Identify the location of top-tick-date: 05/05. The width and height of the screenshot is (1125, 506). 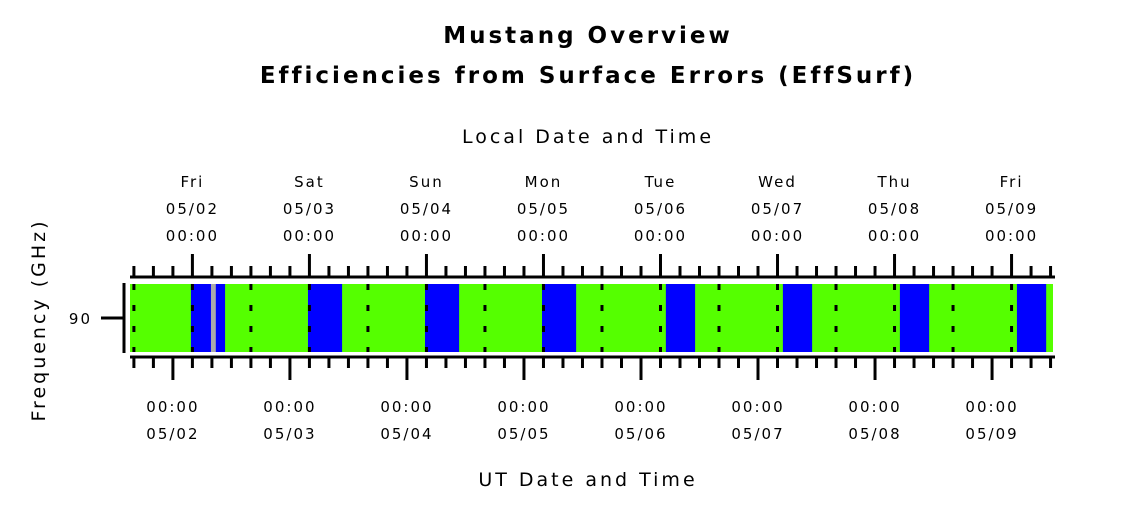
(543, 209).